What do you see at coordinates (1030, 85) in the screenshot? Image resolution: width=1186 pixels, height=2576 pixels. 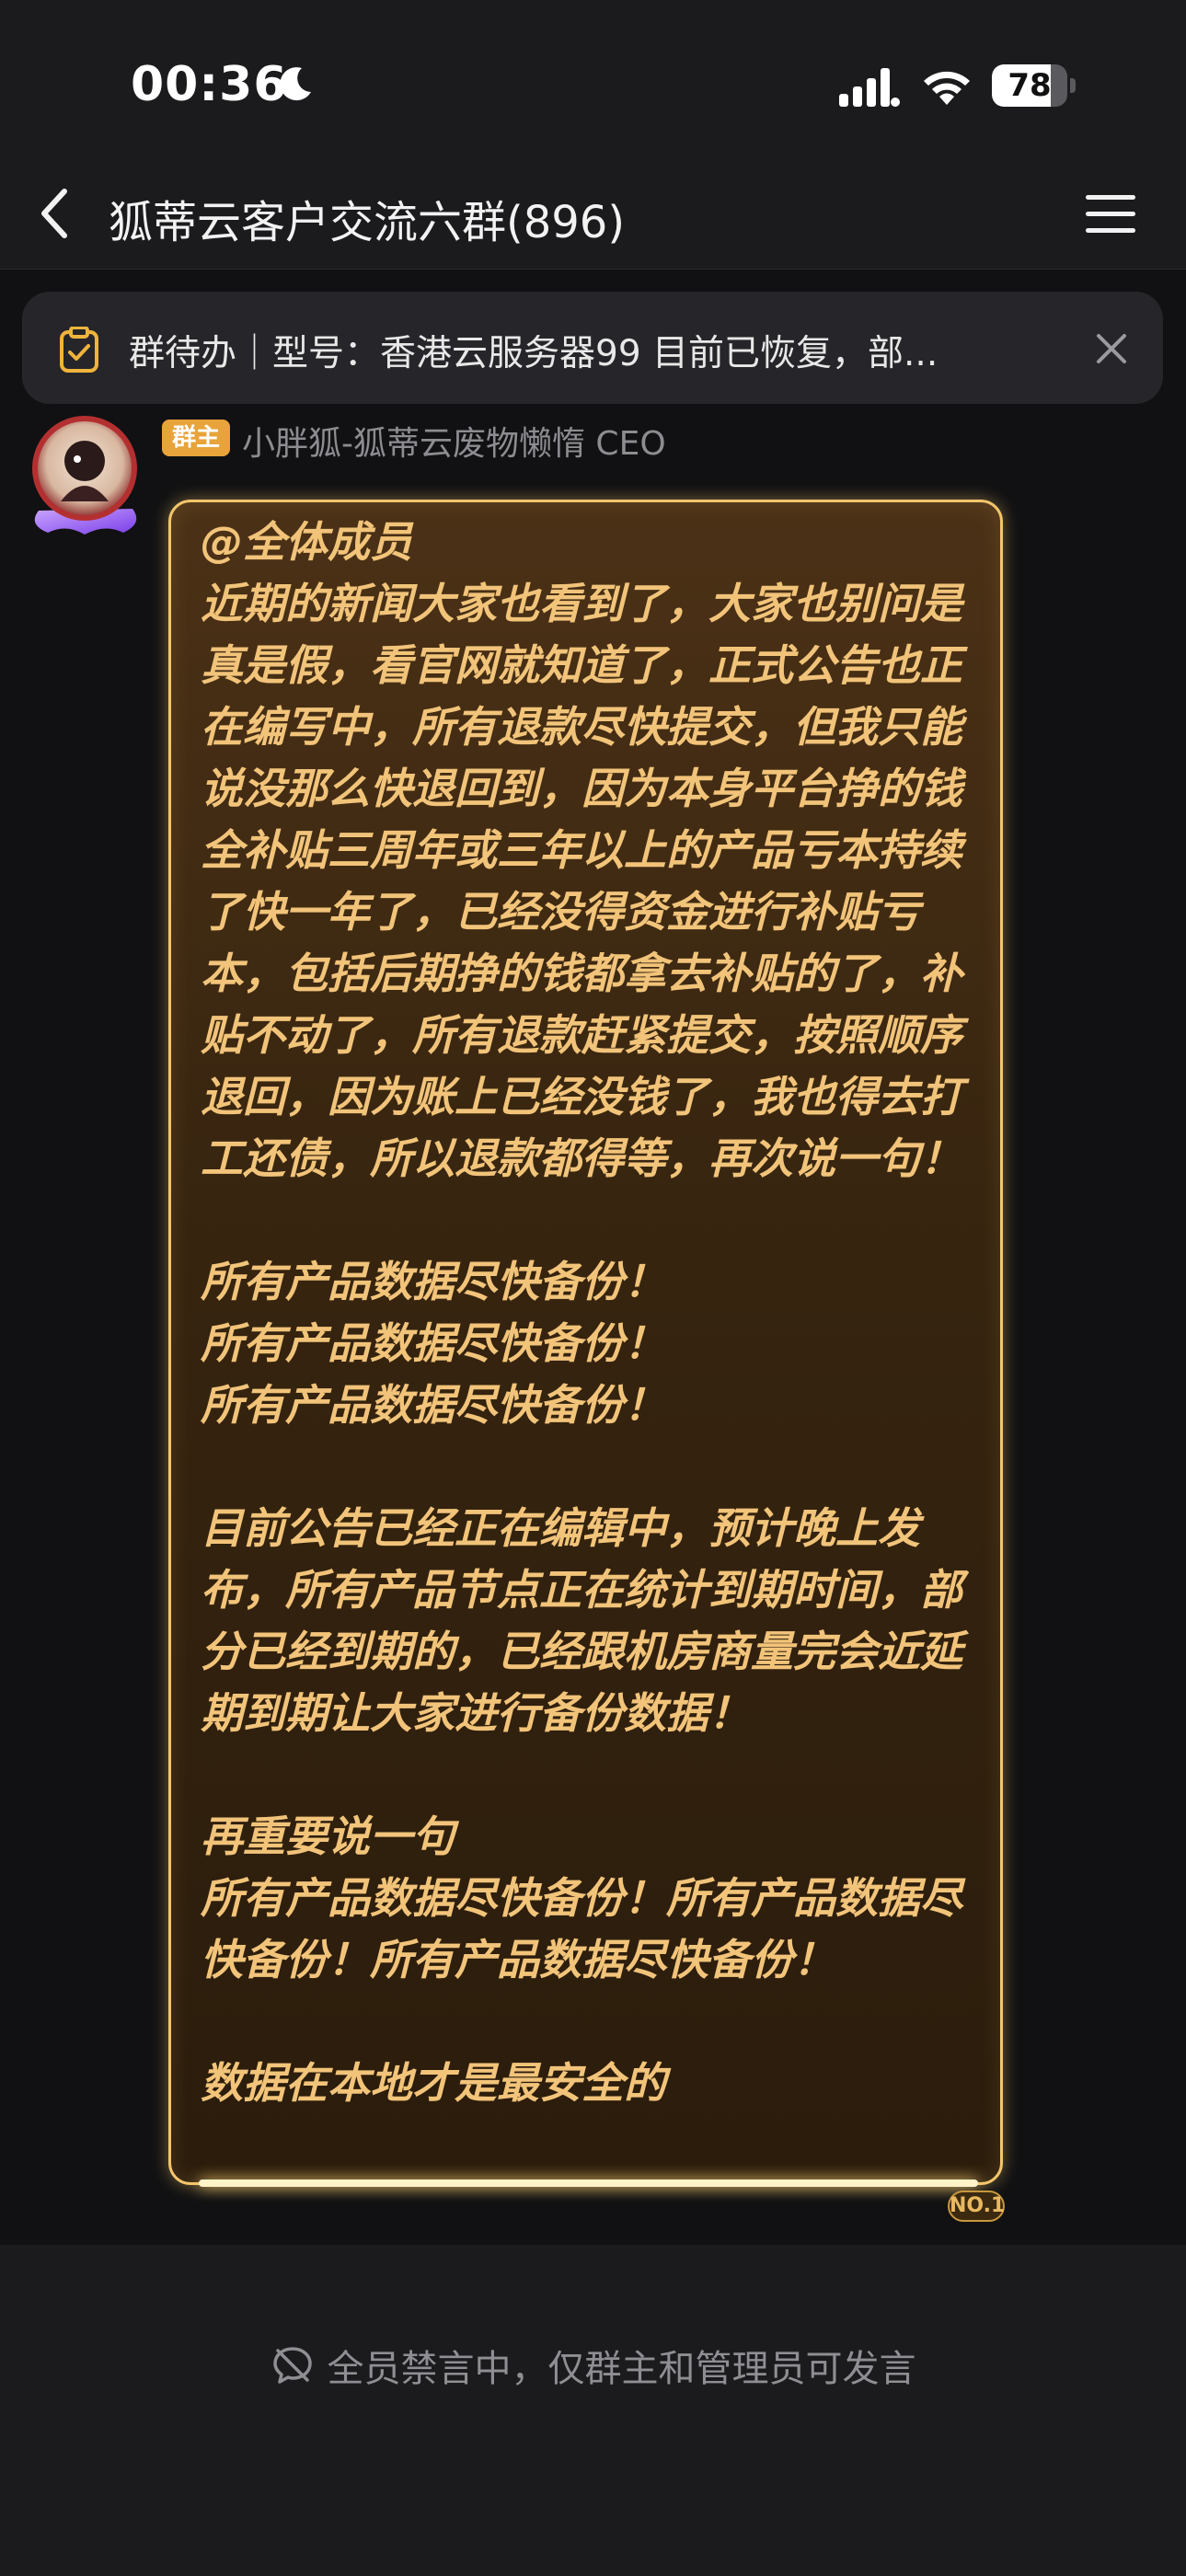 I see `battery-level: 78` at bounding box center [1030, 85].